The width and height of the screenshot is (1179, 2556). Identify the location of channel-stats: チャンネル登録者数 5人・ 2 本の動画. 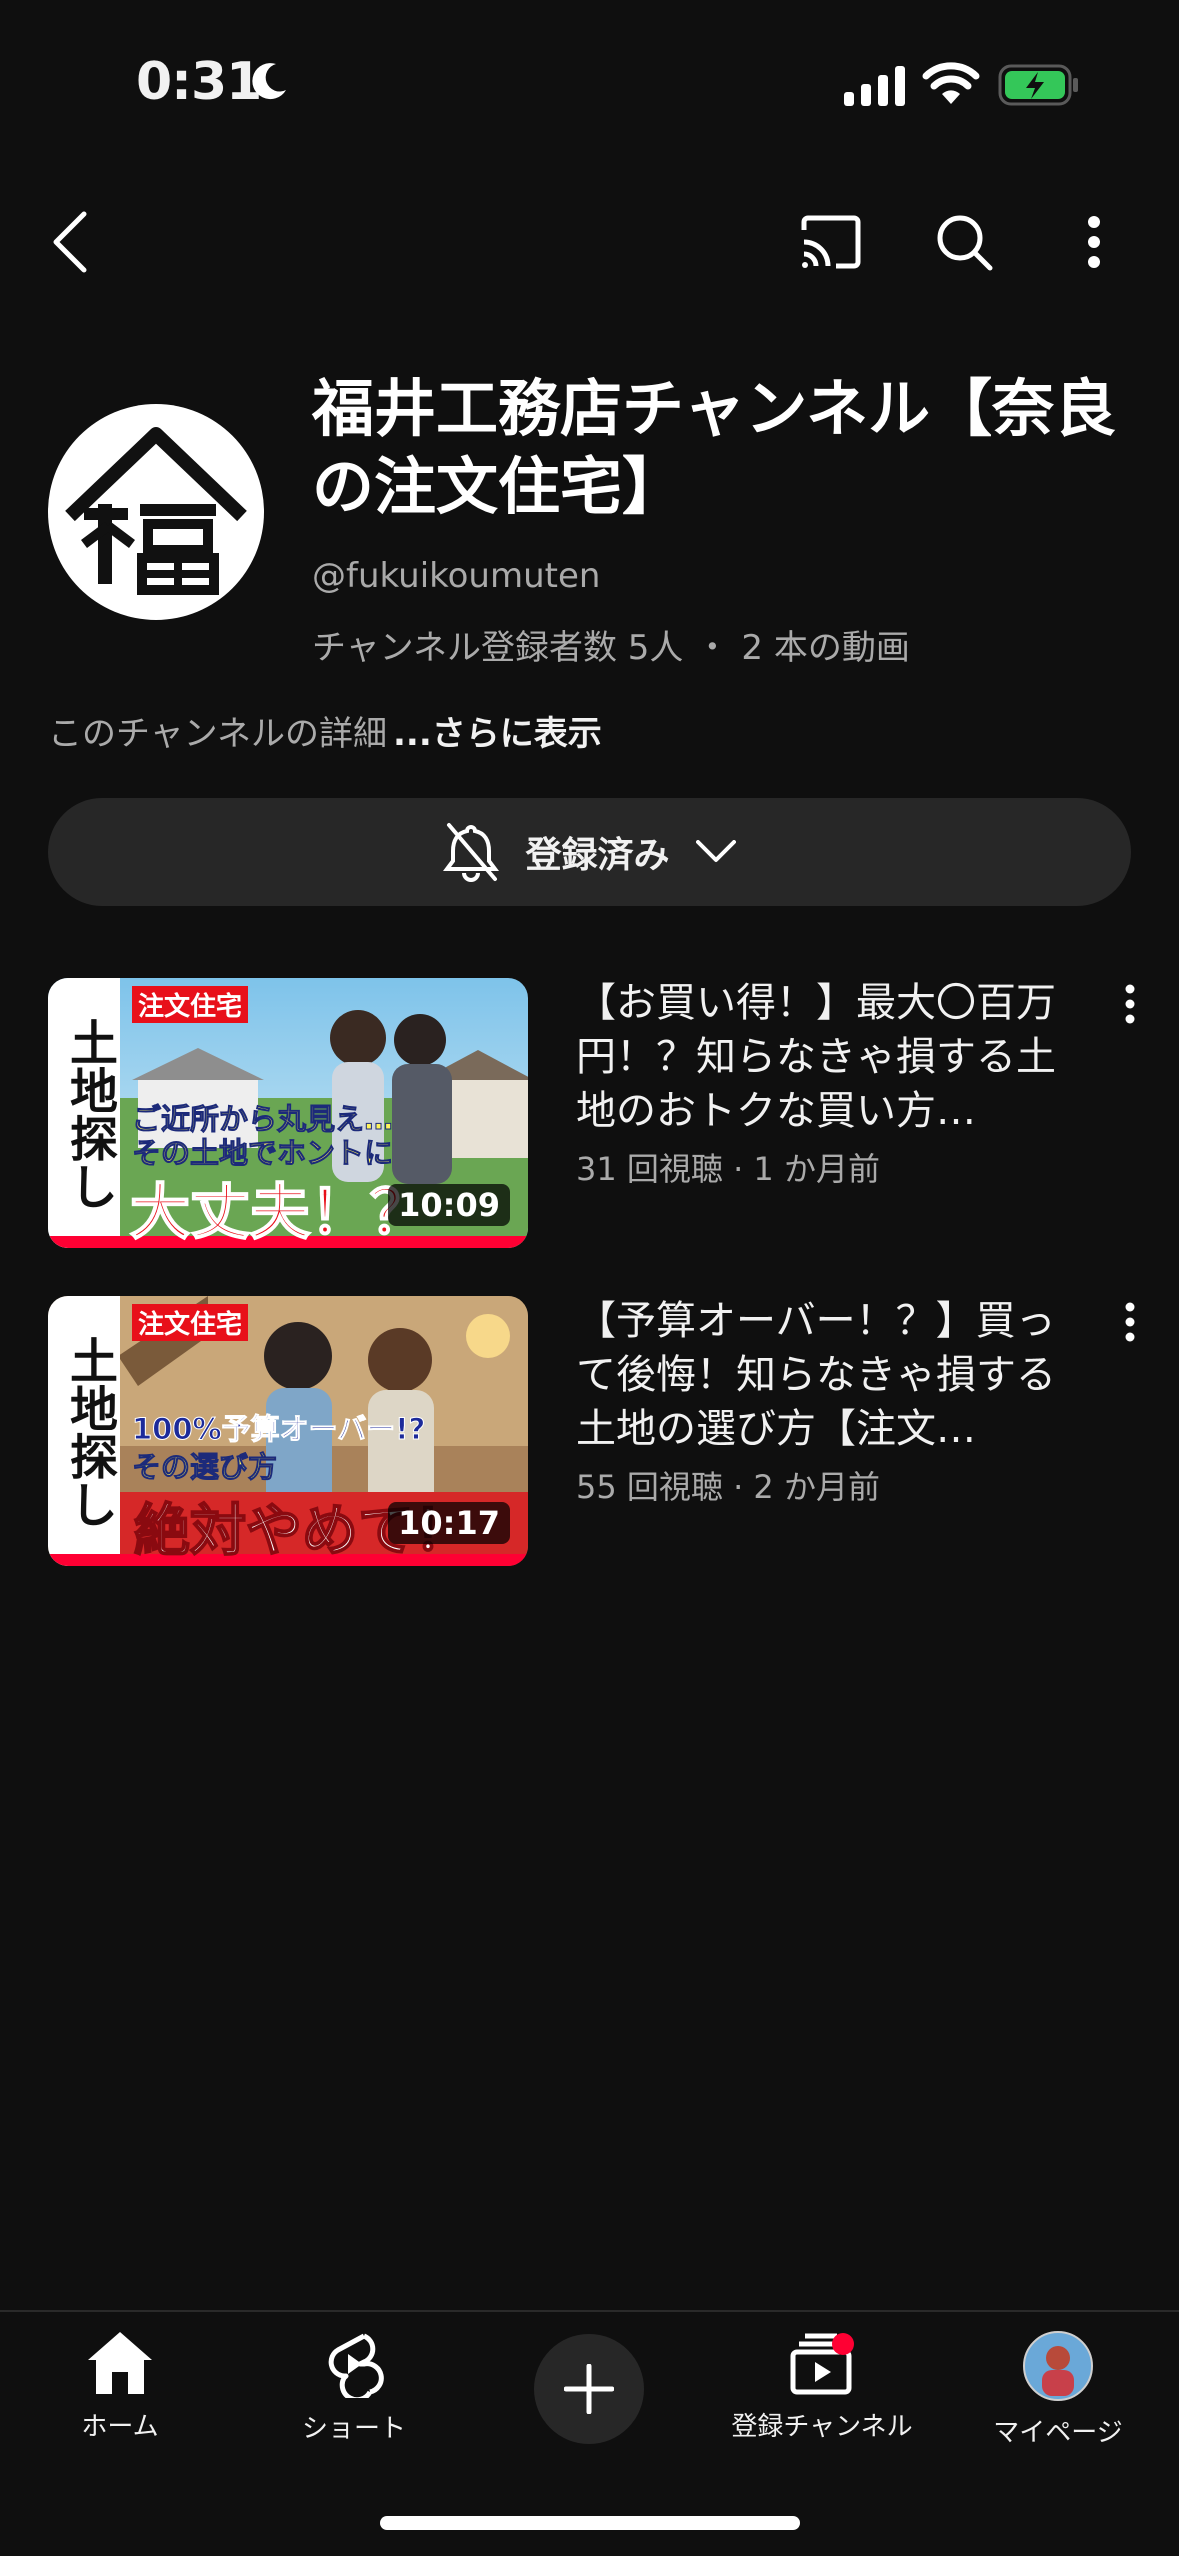
(611, 644).